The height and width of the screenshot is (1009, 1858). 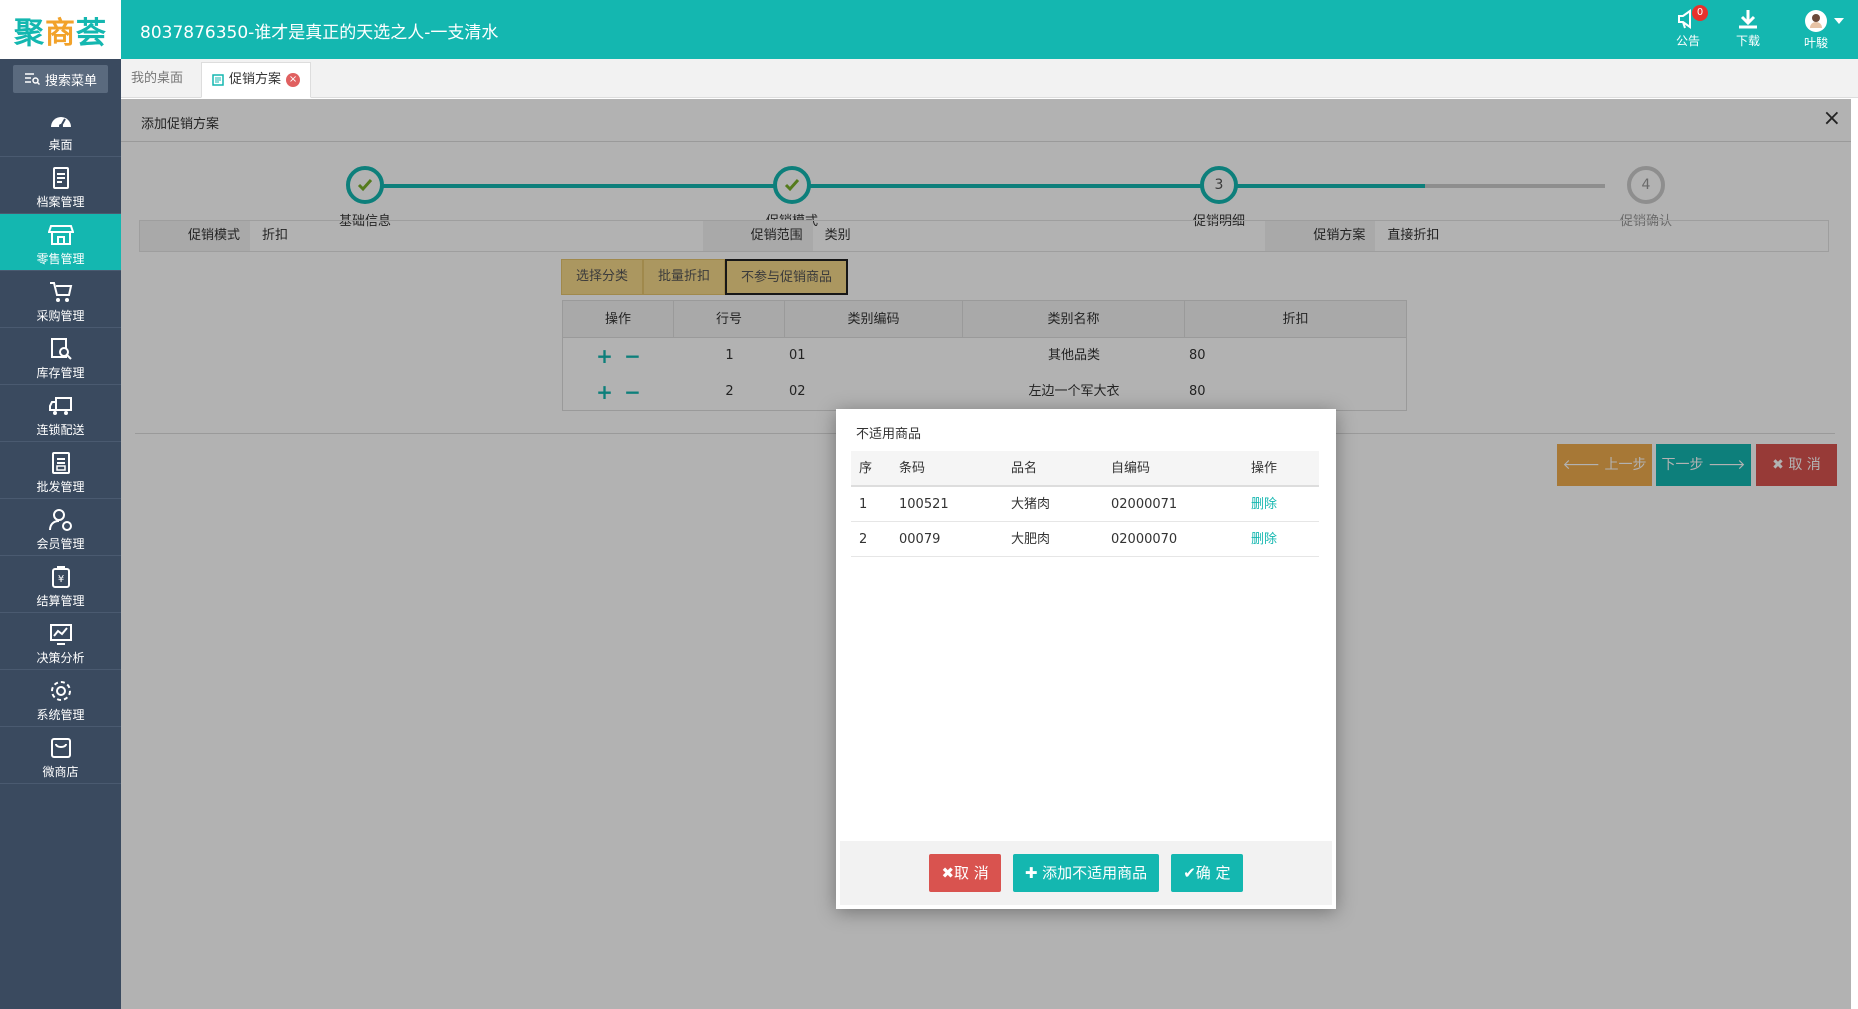 I want to click on tab-promotion-plan: 促销方案 ×, so click(x=256, y=80).